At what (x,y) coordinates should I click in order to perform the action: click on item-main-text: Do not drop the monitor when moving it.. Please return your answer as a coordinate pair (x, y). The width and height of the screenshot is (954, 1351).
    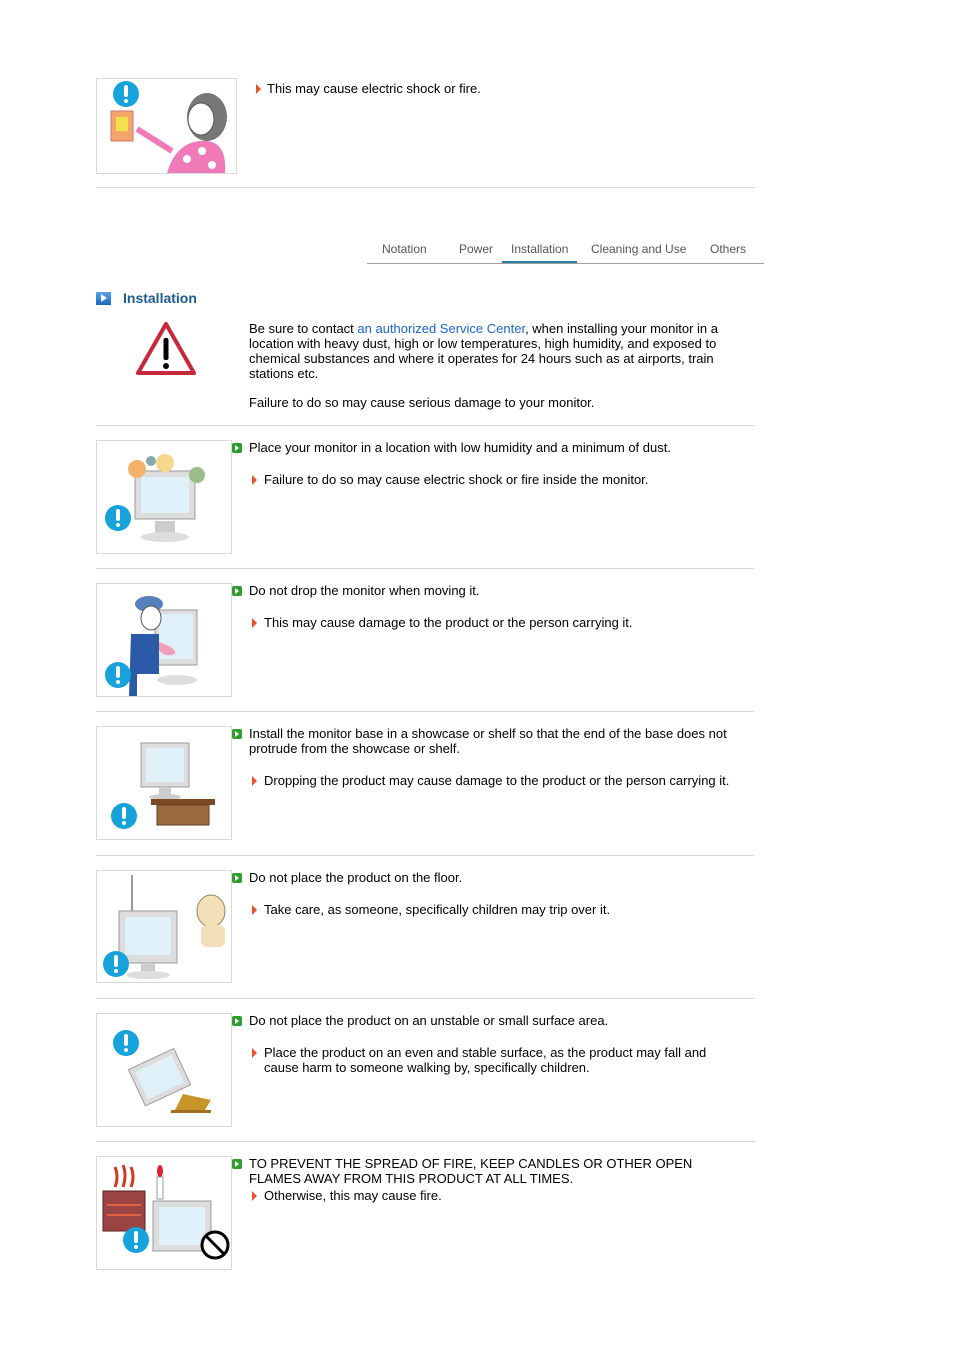
    Looking at the image, I should click on (364, 590).